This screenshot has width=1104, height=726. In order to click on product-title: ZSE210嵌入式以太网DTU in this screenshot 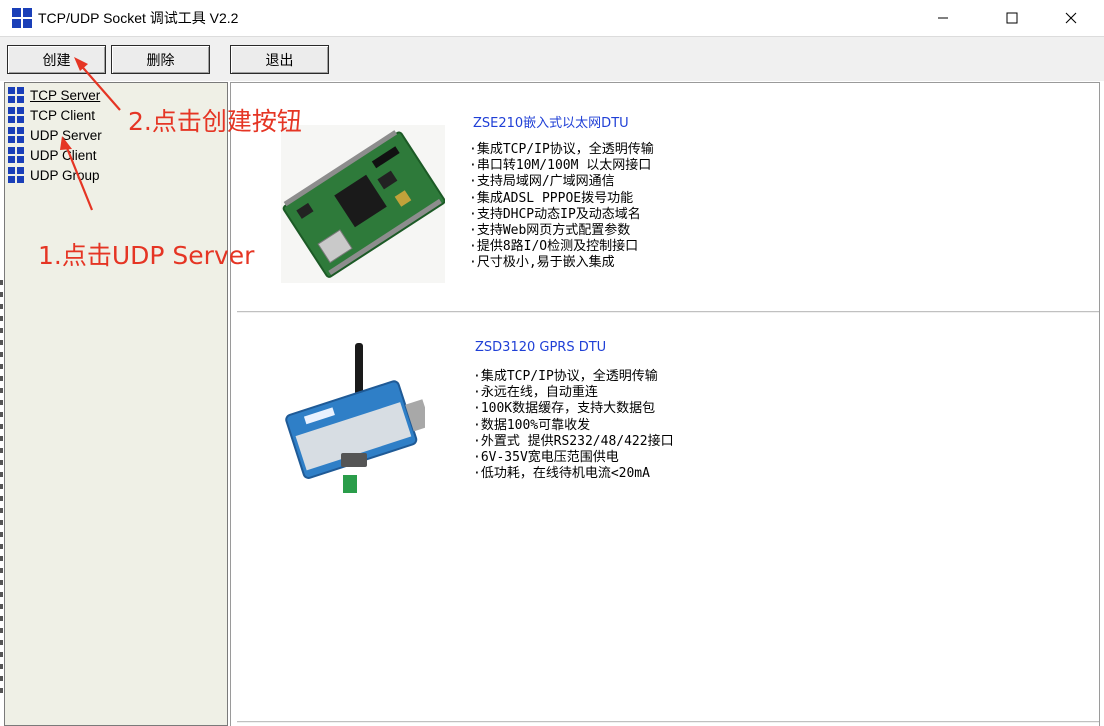, I will do `click(551, 123)`.